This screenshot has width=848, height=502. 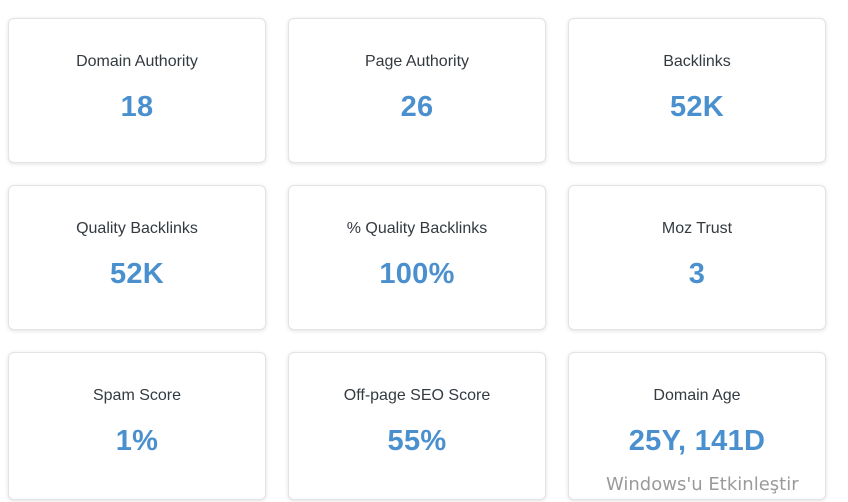 I want to click on metric-card-spam-score: Spam Score 1%, so click(x=137, y=426).